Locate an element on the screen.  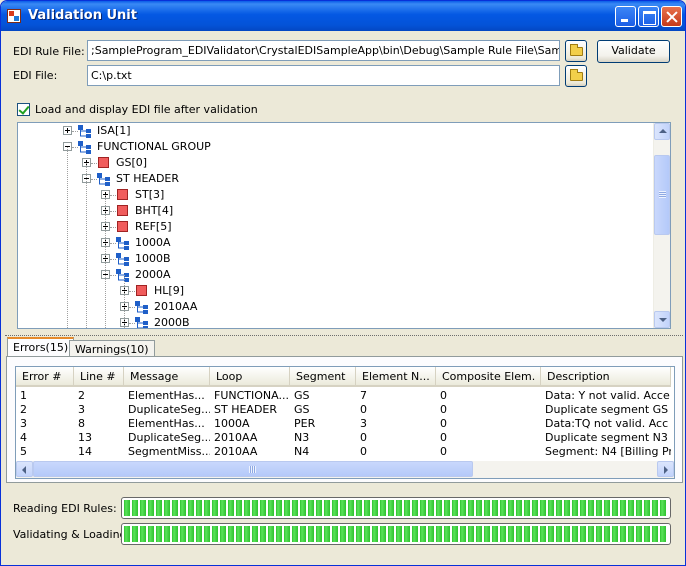
column-header: Line # is located at coordinates (99, 377).